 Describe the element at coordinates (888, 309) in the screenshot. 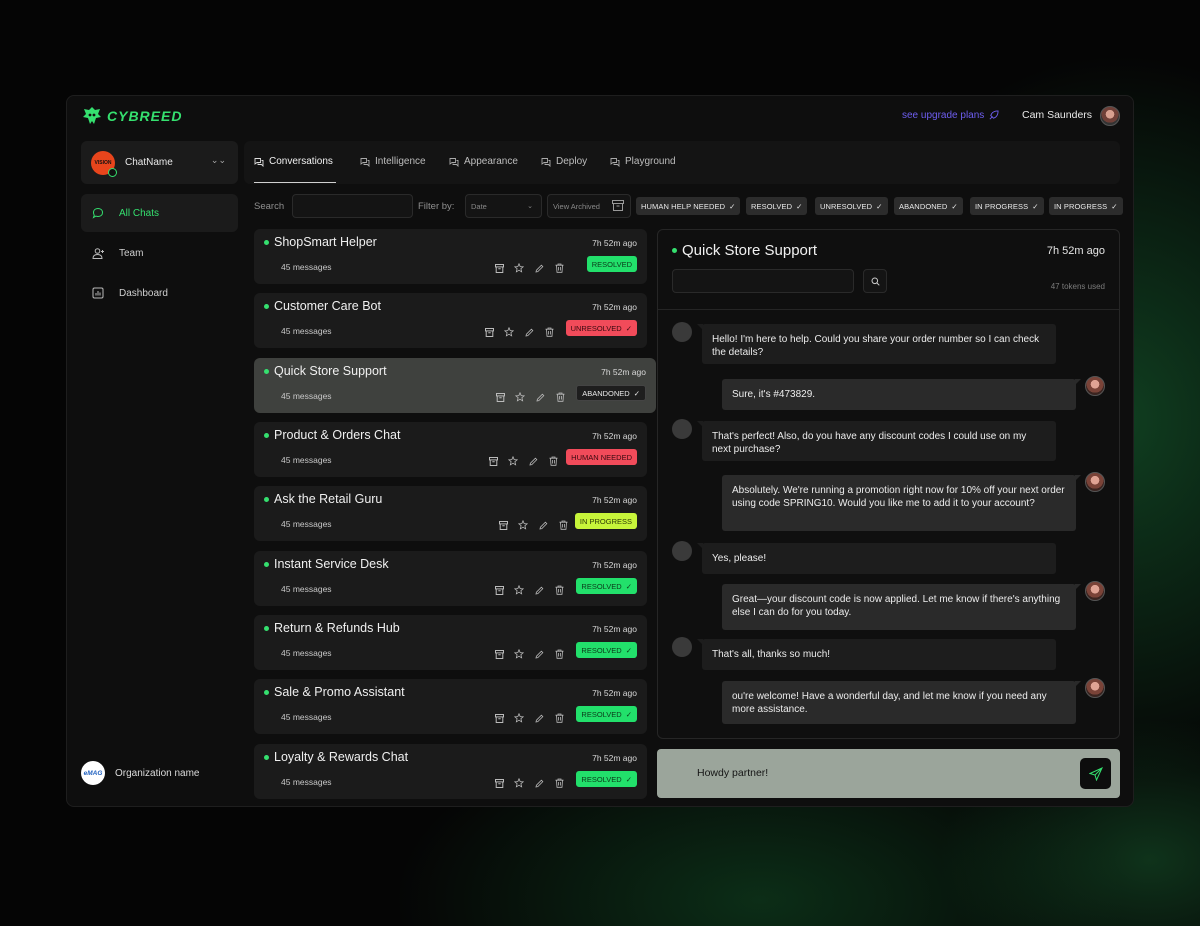

I see `divider` at that location.